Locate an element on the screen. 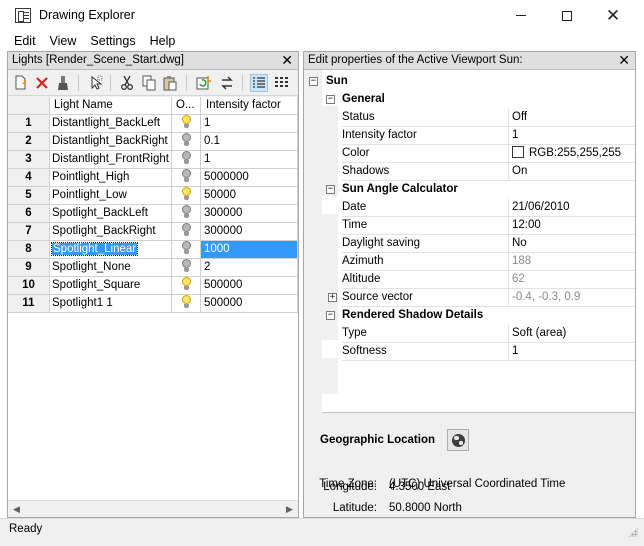  light-name: Distantlight_FrontRight is located at coordinates (111, 160).